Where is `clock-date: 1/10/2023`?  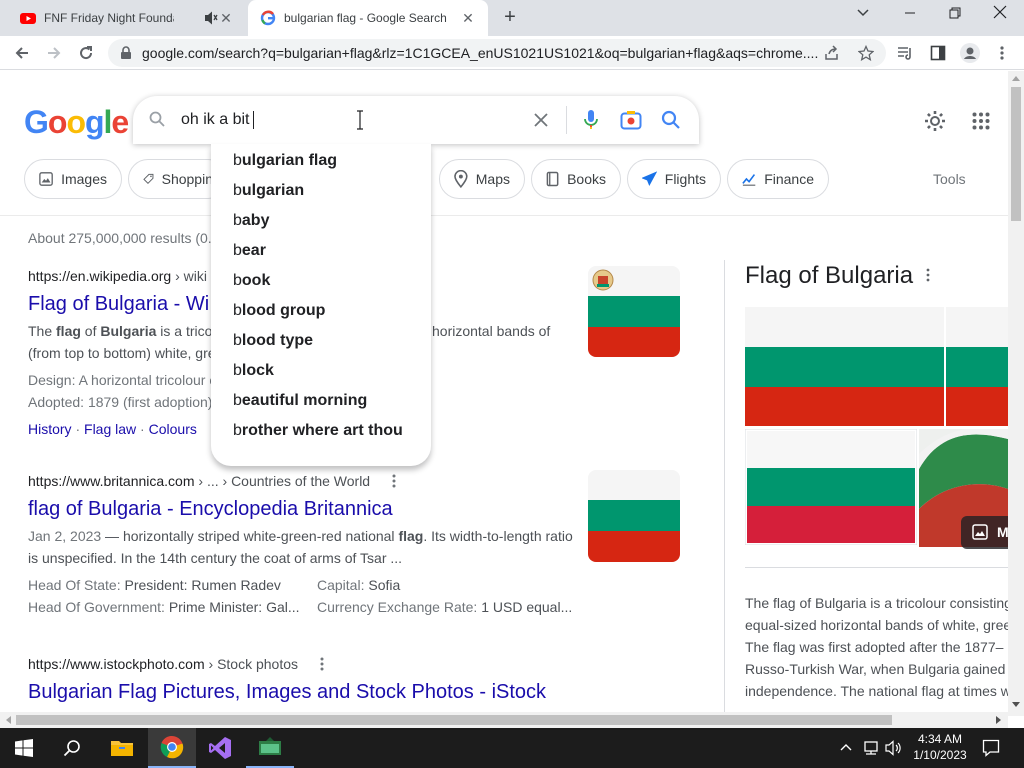 clock-date: 1/10/2023 is located at coordinates (940, 755).